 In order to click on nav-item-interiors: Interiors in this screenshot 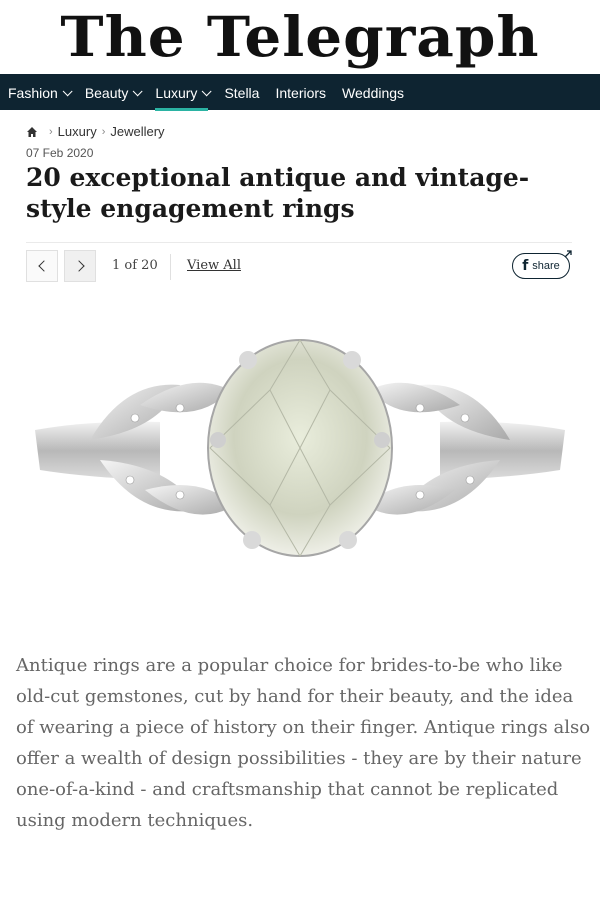, I will do `click(300, 93)`.